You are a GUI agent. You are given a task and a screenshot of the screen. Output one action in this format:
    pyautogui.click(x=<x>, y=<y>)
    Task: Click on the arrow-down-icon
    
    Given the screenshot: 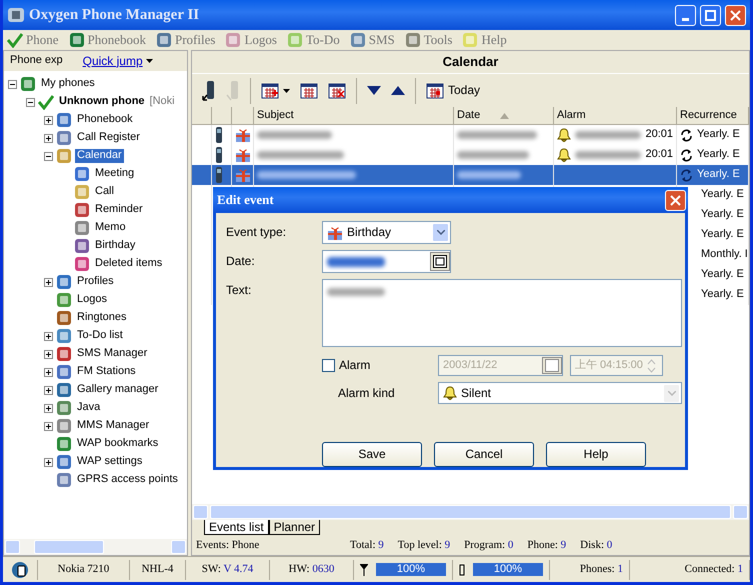 What is the action you would take?
    pyautogui.click(x=374, y=90)
    